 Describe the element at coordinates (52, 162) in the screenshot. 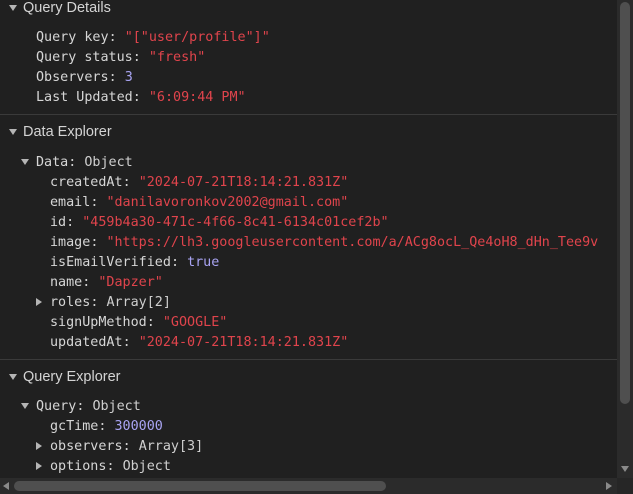

I see `data-root-key: Data` at that location.